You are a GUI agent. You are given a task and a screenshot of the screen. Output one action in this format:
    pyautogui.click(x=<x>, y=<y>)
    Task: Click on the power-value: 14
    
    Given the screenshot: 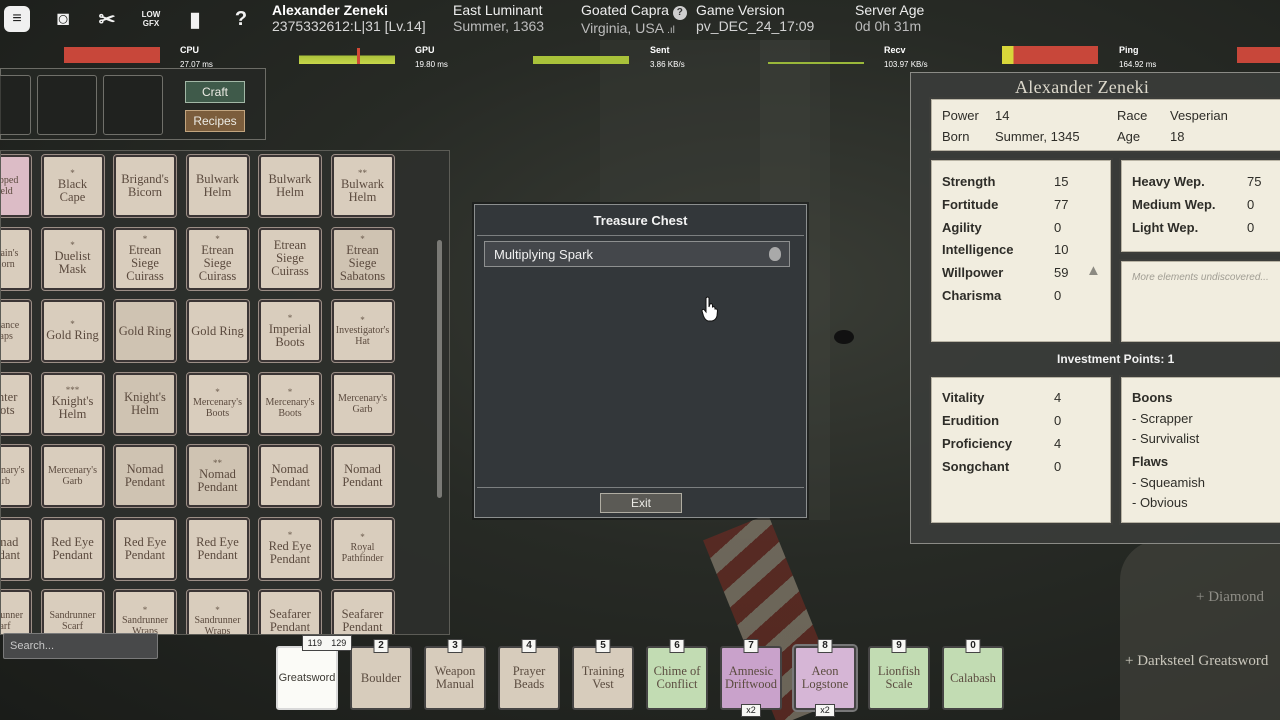 What is the action you would take?
    pyautogui.click(x=1002, y=115)
    